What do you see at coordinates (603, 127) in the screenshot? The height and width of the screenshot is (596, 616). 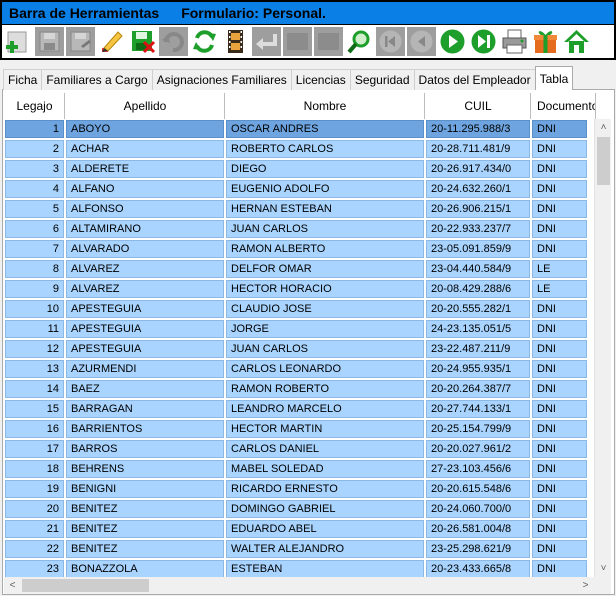 I see `scroll-up-icon: ˄` at bounding box center [603, 127].